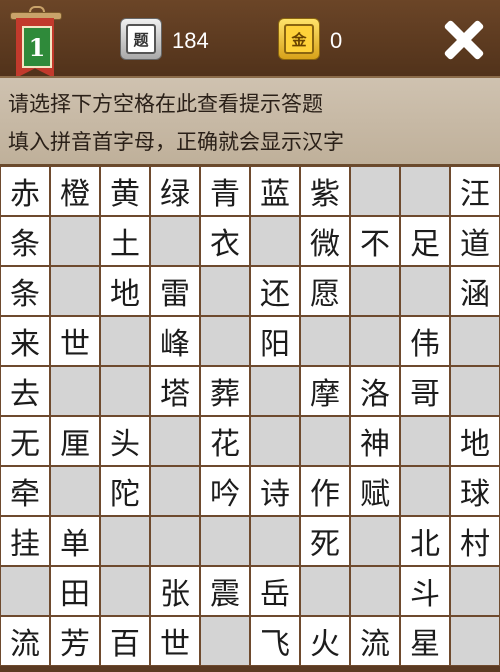 Image resolution: width=500 pixels, height=672 pixels. I want to click on close-icon, so click(464, 40).